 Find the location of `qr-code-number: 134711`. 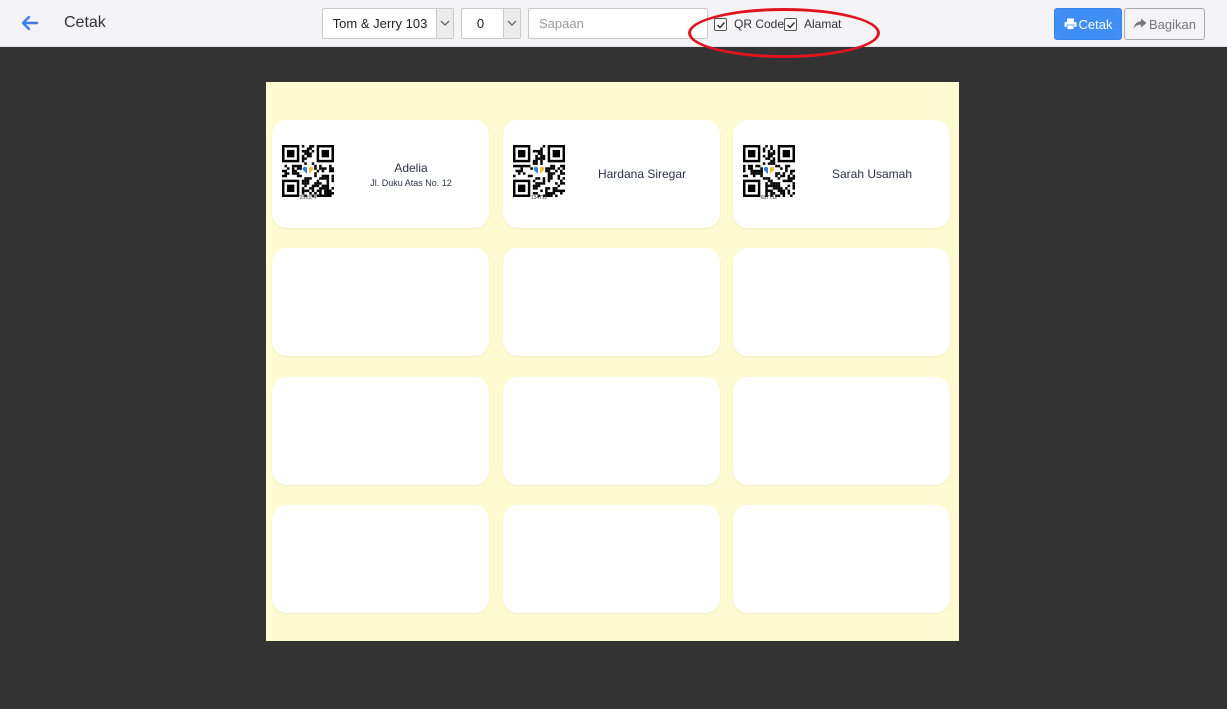

qr-code-number: 134711 is located at coordinates (539, 198).